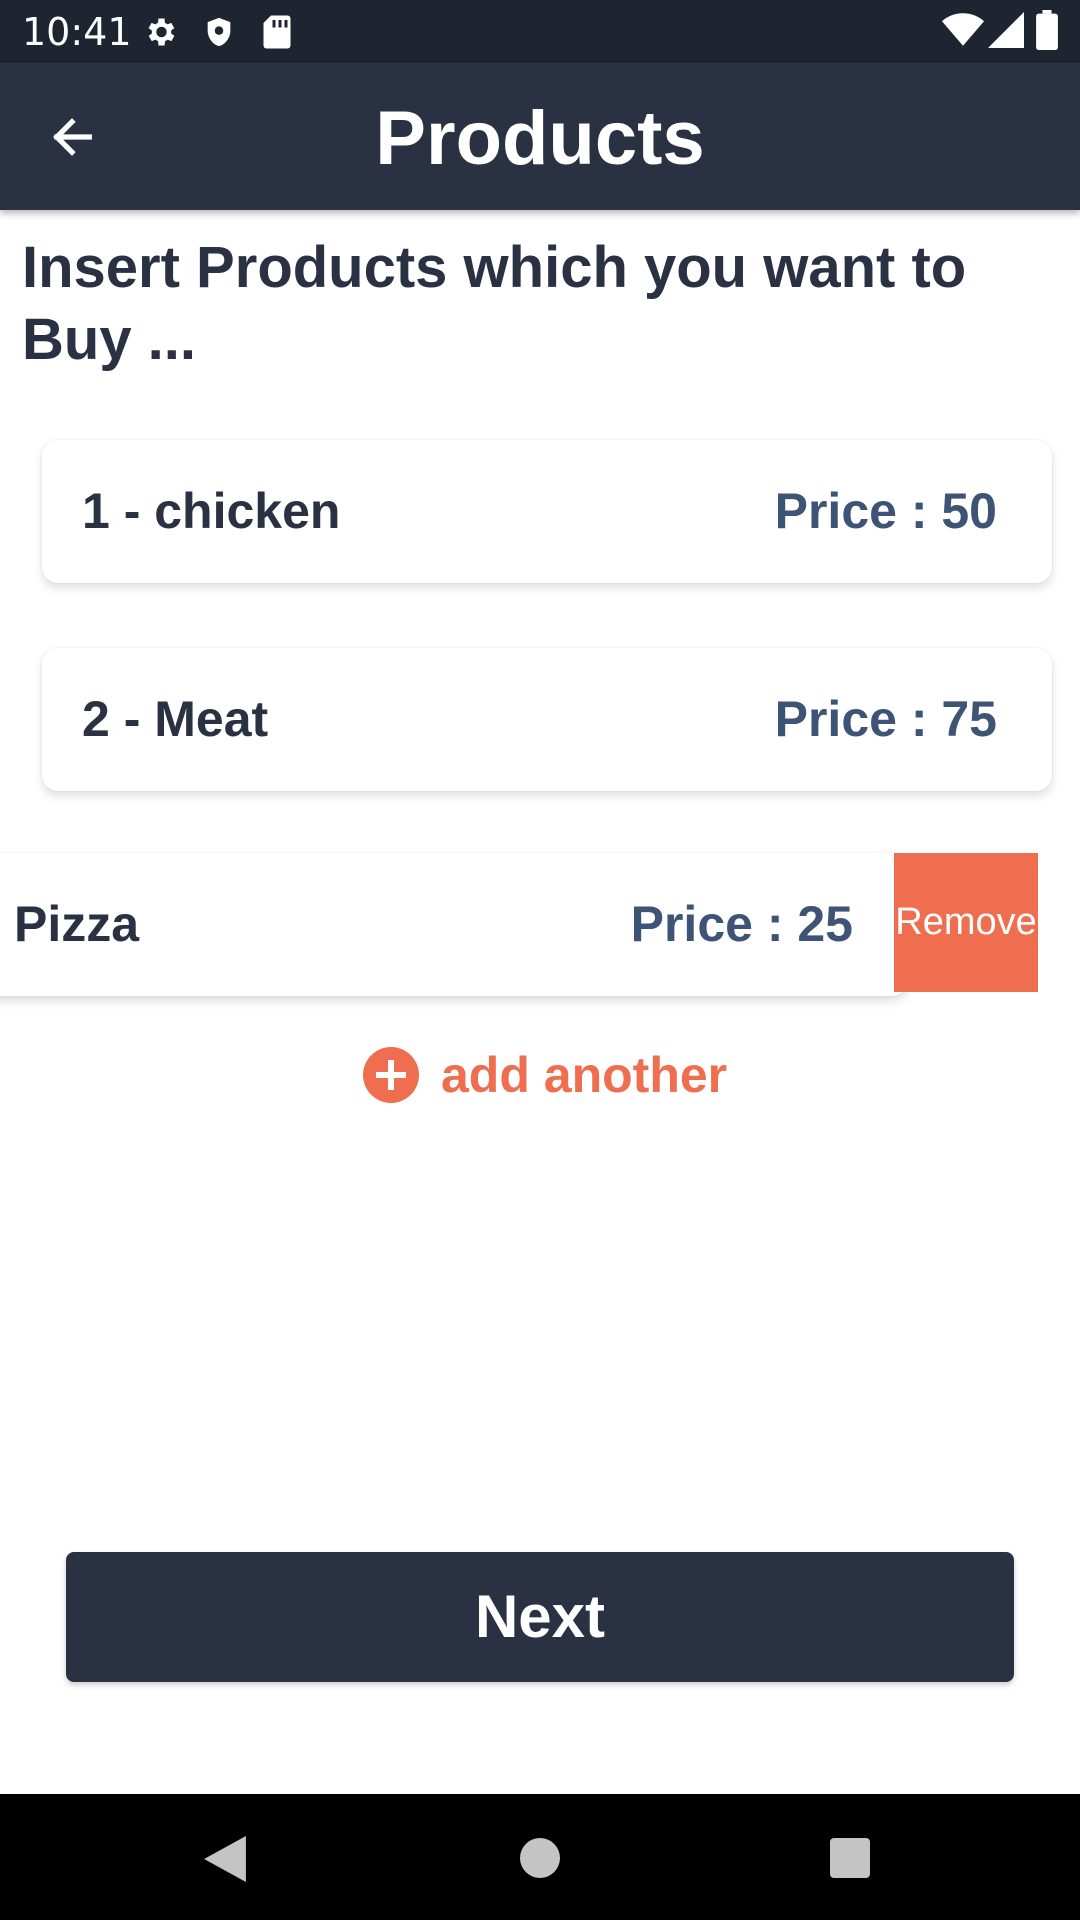 The image size is (1080, 1920). I want to click on product-card: 2 - Meat Price : 75, so click(547, 719).